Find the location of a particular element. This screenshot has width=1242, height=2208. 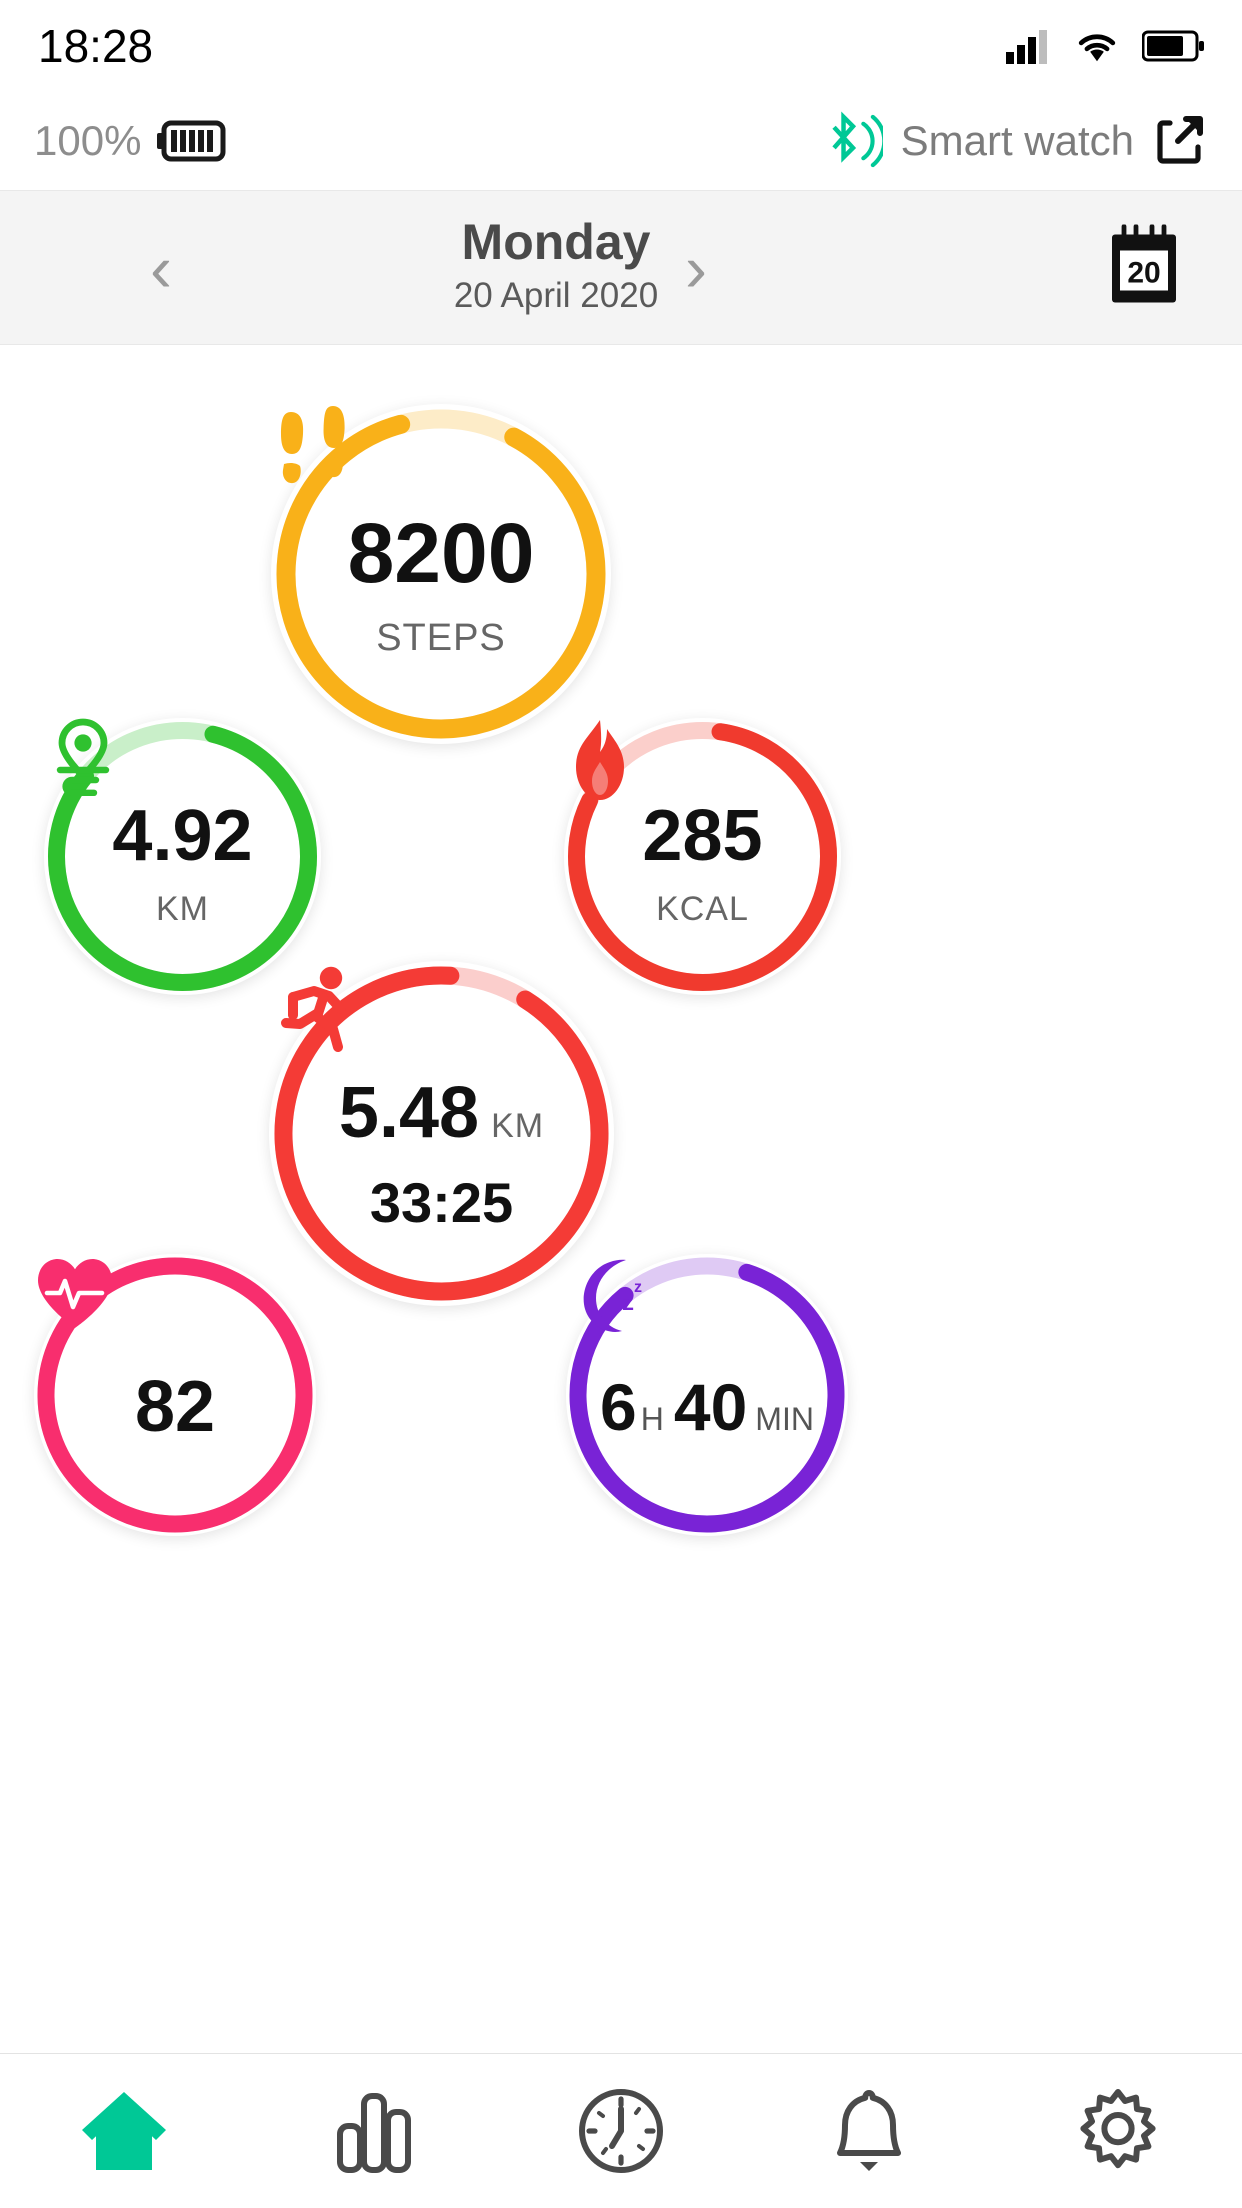

running-ring: 5.48 KM 33:25 is located at coordinates (441, 1133).